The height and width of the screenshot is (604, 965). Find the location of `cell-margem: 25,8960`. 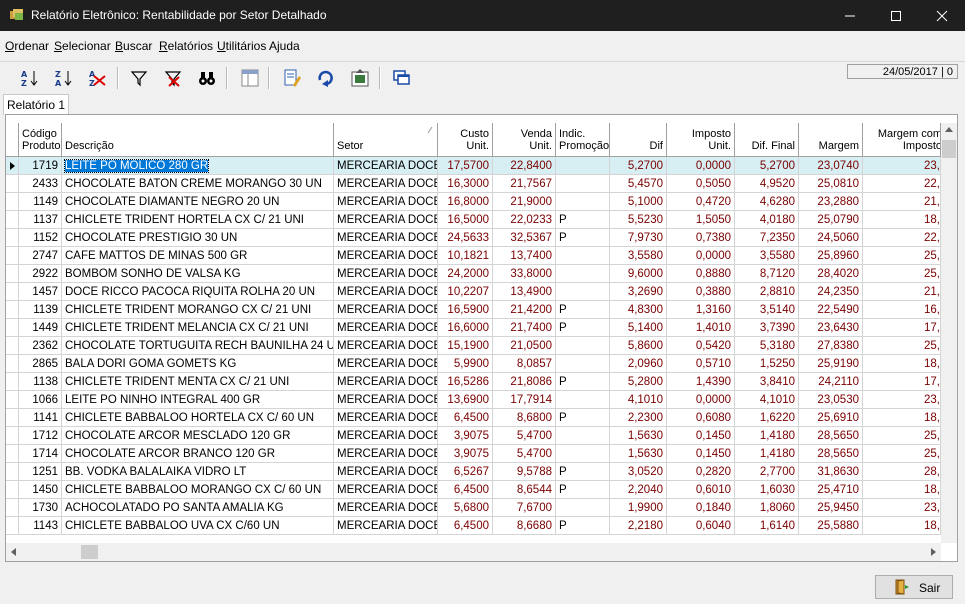

cell-margem: 25,8960 is located at coordinates (831, 256).